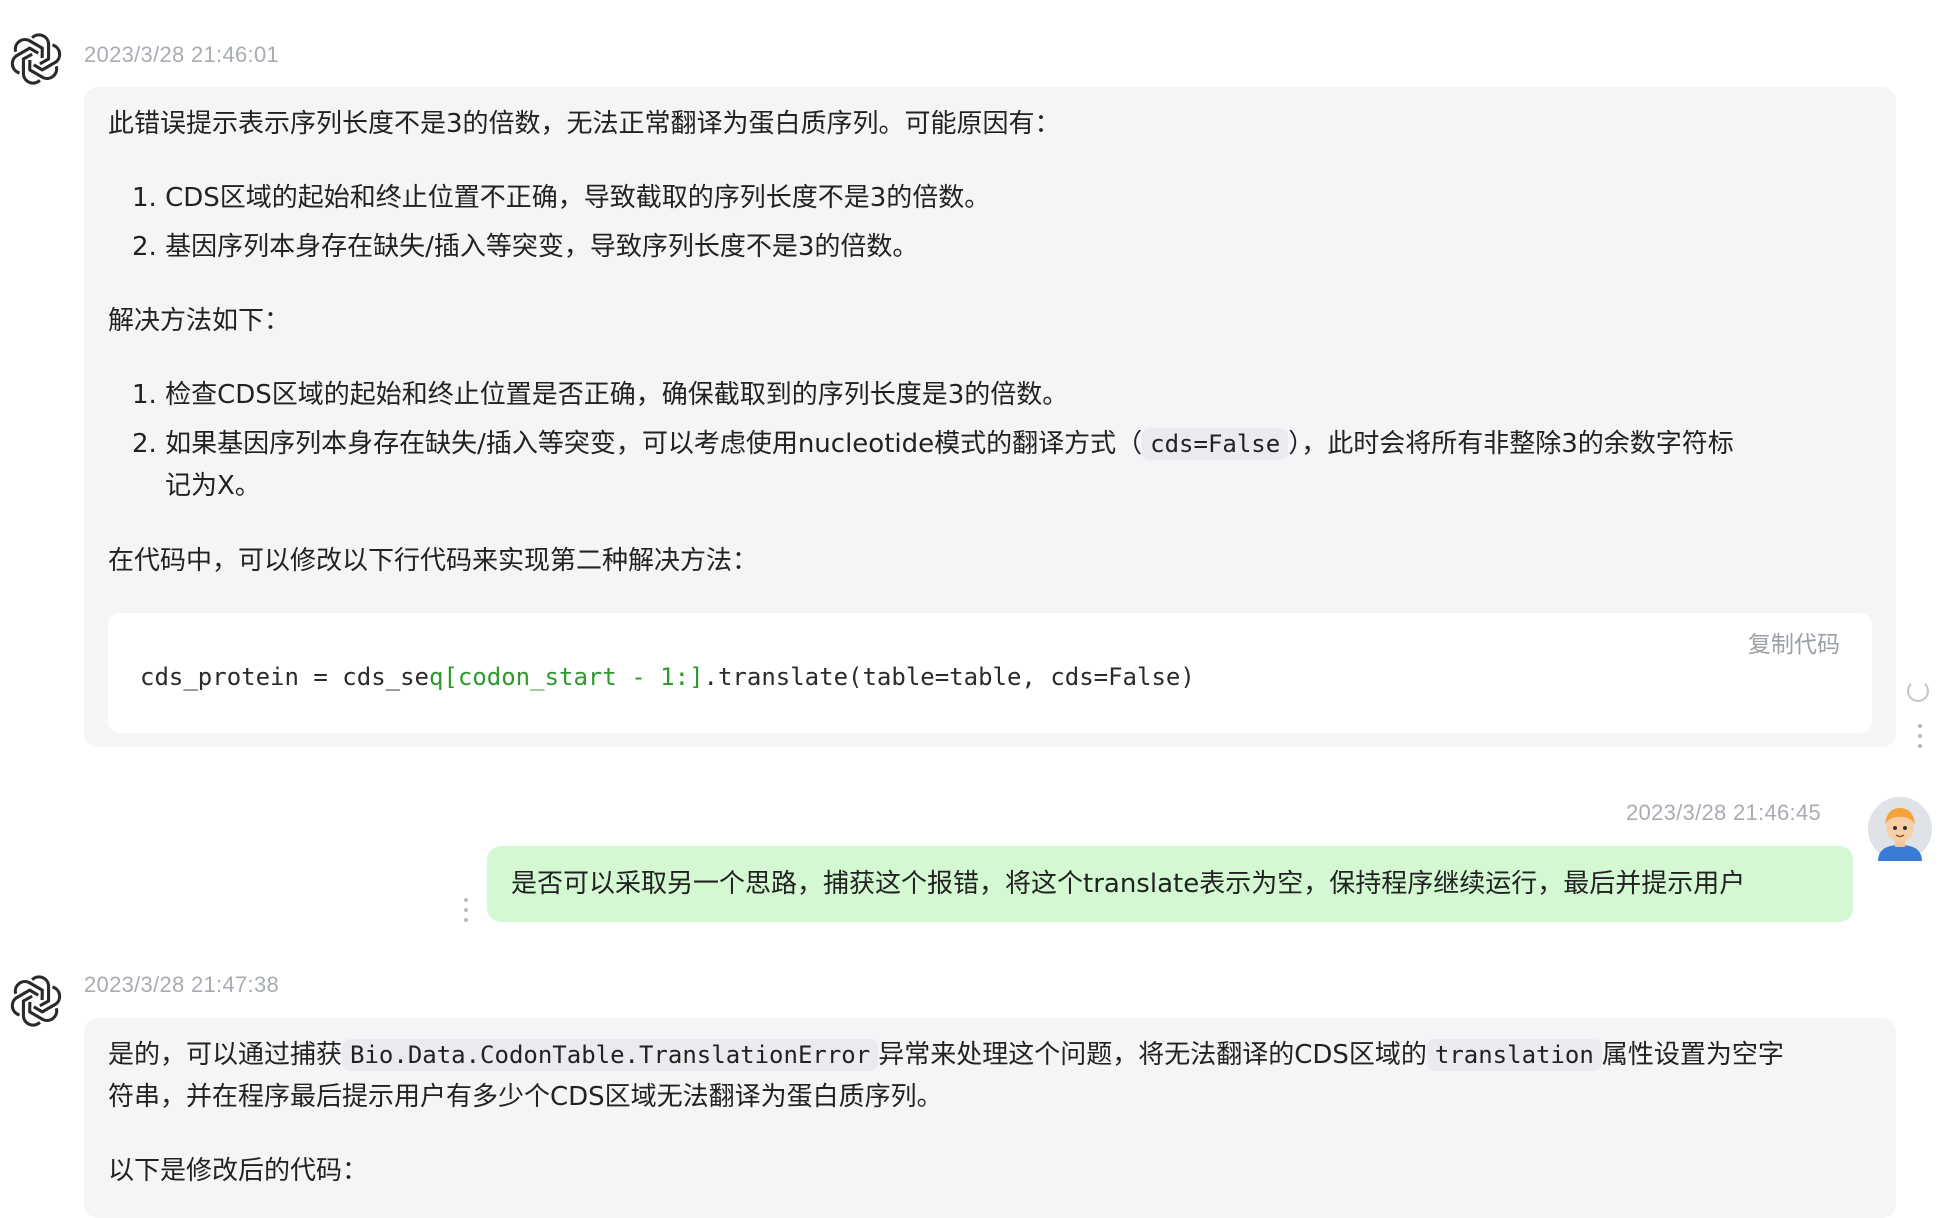 The width and height of the screenshot is (1942, 1218). What do you see at coordinates (433, 561) in the screenshot?
I see `message-text: 在代码中，可以修改以下行代码来实现第二种解决方法：` at bounding box center [433, 561].